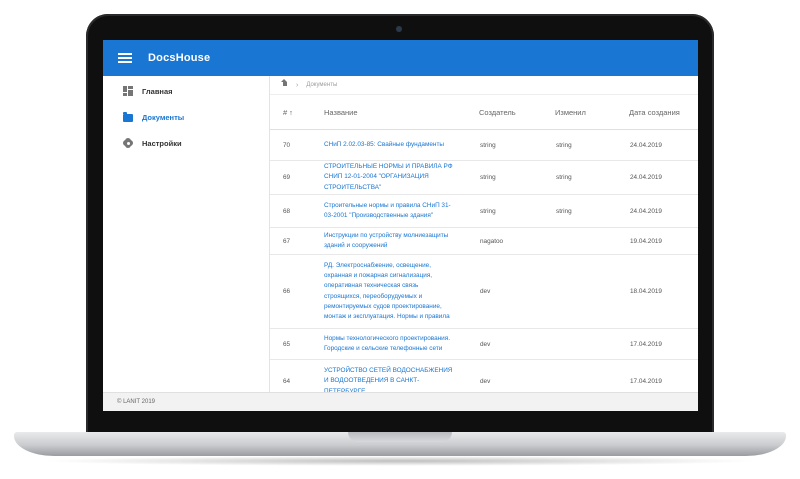 The image size is (800, 479). Describe the element at coordinates (297, 145) in the screenshot. I see `cell-number: 70` at that location.